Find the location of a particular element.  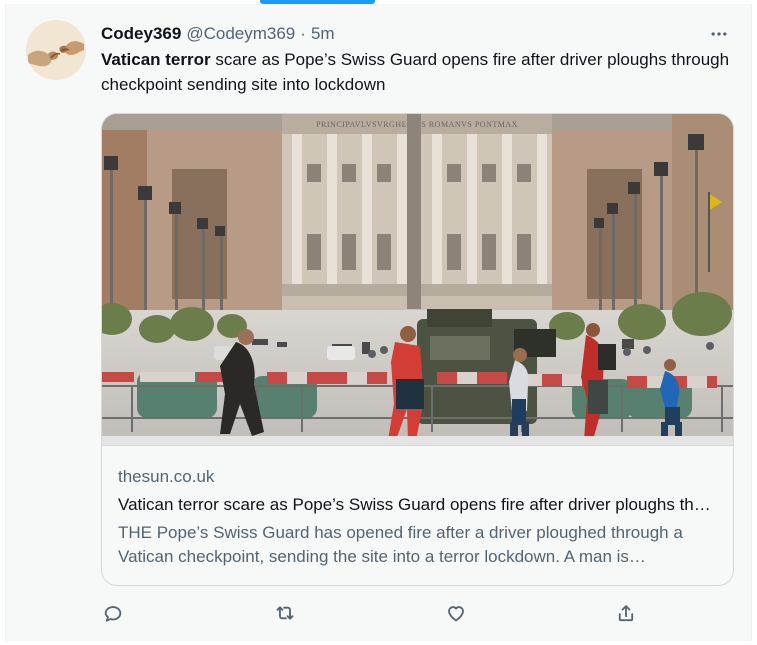

tweet-timestamp: 5m is located at coordinates (323, 34).